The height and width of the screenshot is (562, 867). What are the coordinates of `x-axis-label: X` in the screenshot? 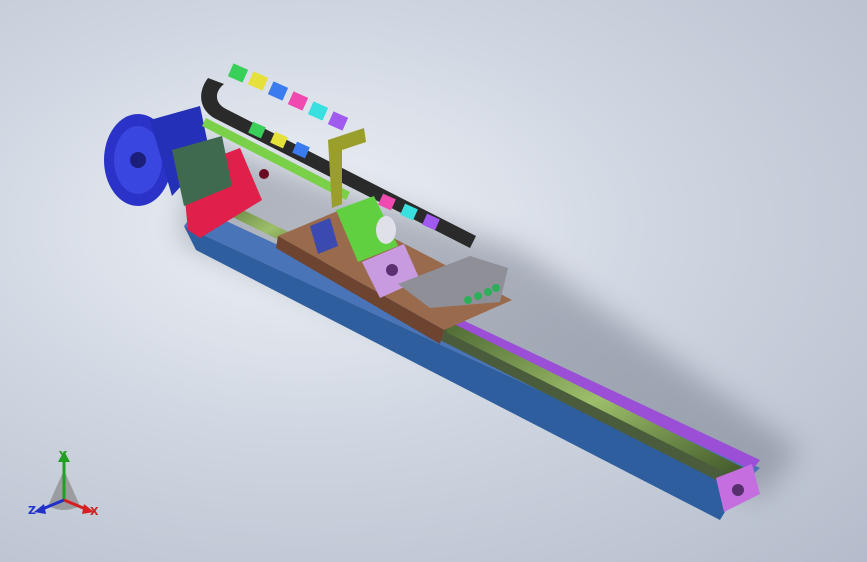 It's located at (94, 511).